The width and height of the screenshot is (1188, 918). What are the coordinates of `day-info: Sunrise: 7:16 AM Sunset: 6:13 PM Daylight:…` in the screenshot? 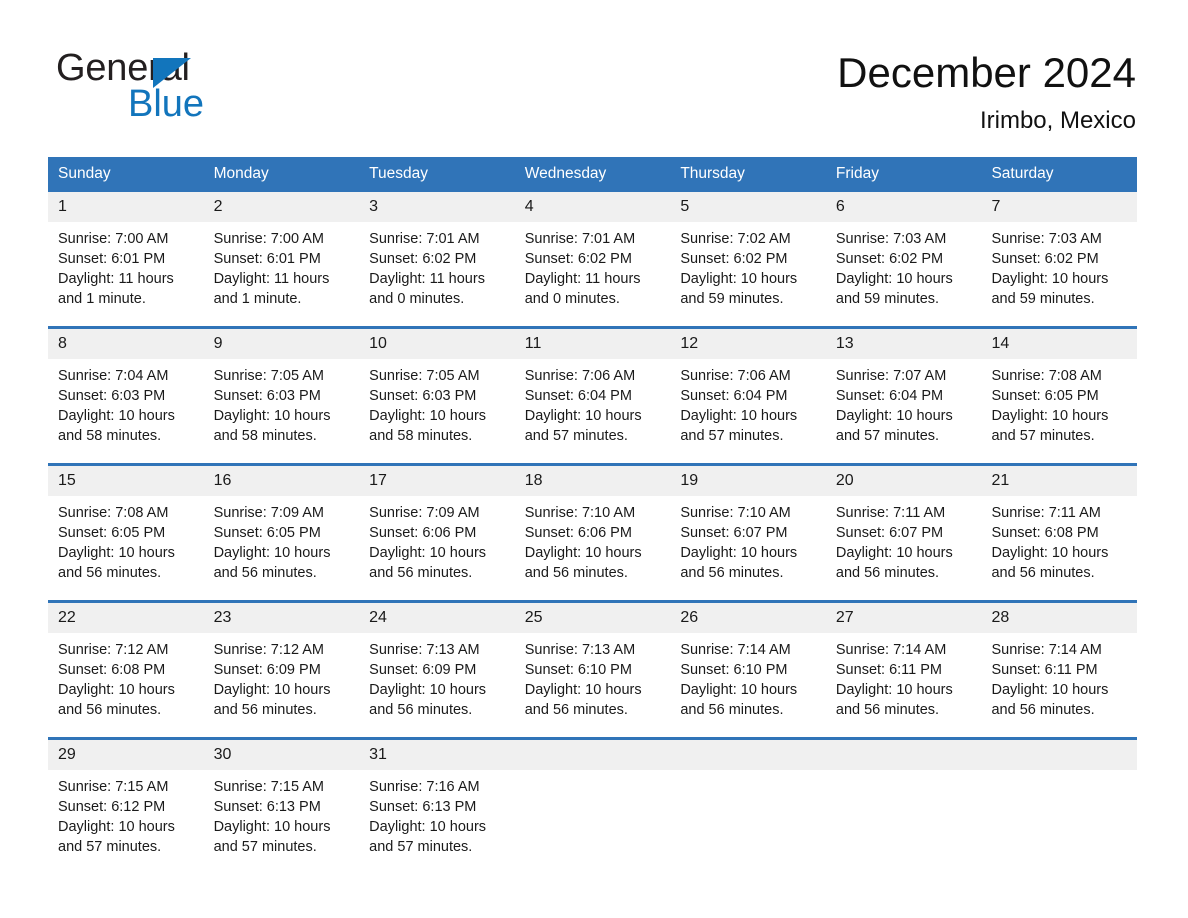 It's located at (442, 813).